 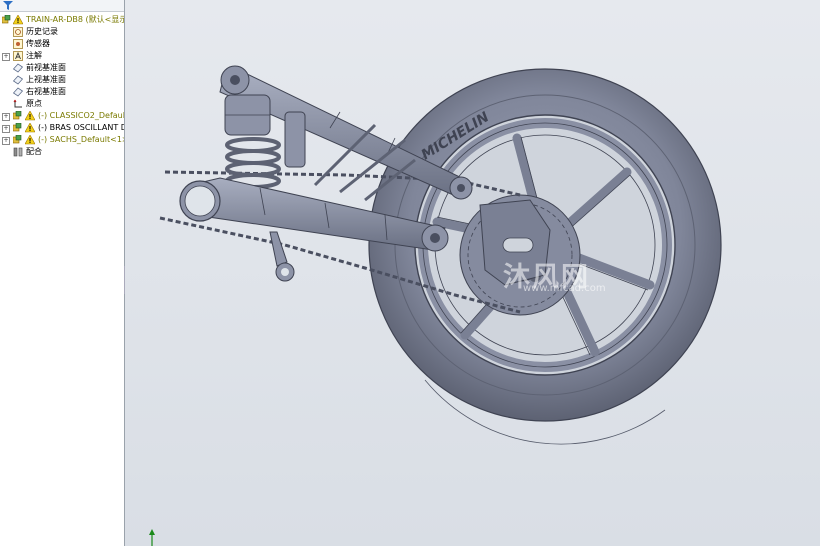 I want to click on tree-item-label: 历史记录, so click(x=42, y=31).